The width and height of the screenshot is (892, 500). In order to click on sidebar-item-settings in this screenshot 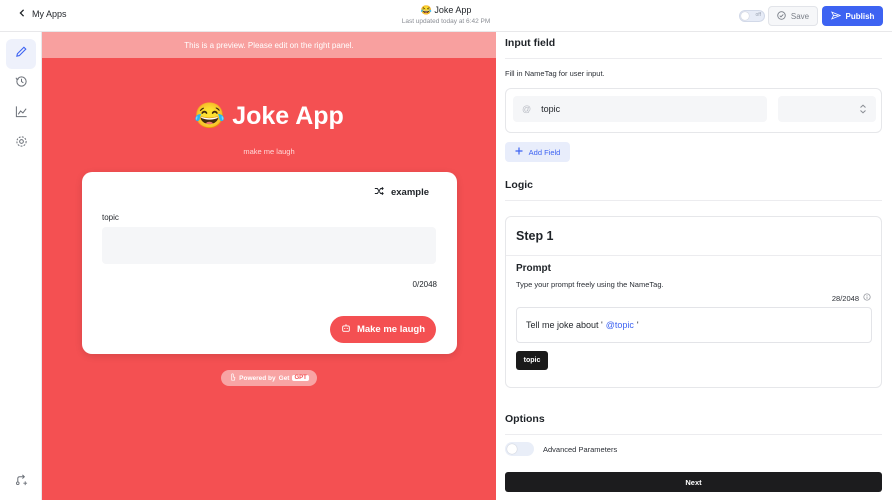, I will do `click(21, 144)`.